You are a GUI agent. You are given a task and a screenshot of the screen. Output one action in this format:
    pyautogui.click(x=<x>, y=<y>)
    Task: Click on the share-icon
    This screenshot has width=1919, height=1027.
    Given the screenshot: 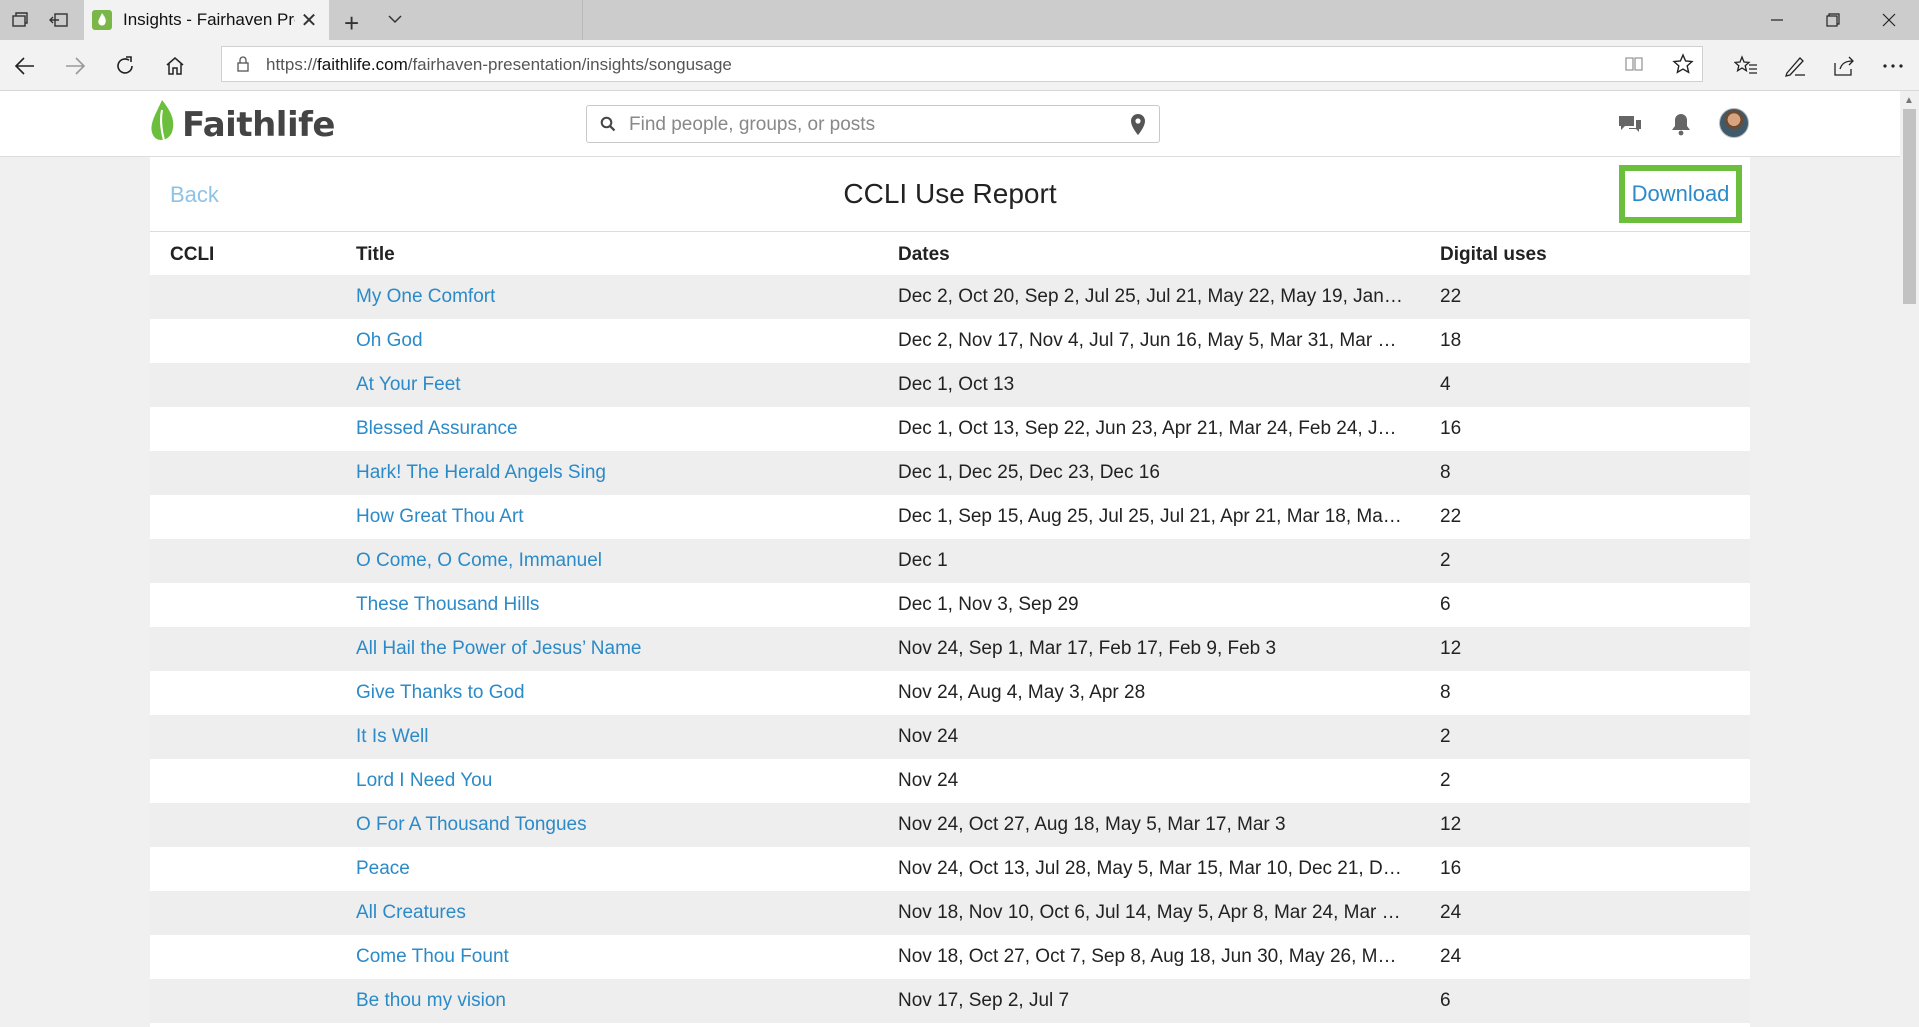 What is the action you would take?
    pyautogui.click(x=1844, y=66)
    